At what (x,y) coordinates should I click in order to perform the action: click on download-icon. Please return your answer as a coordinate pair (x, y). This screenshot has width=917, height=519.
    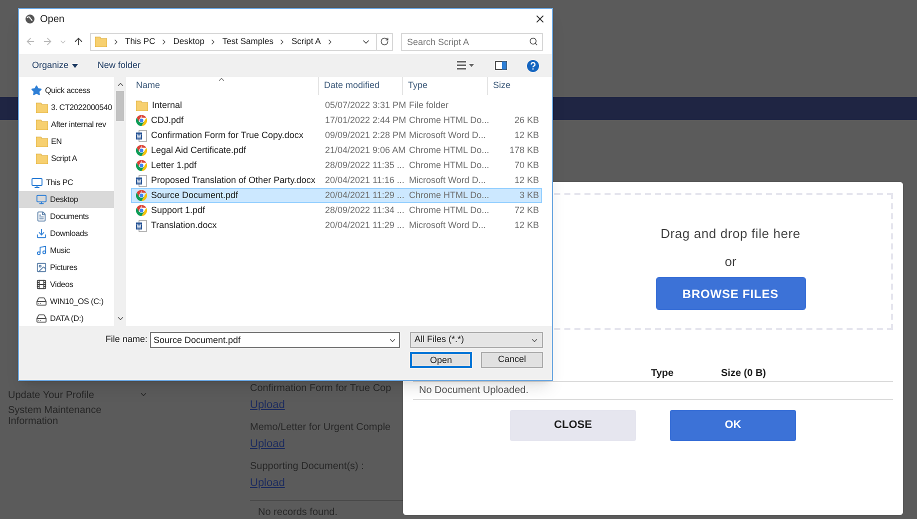
    Looking at the image, I should click on (41, 233).